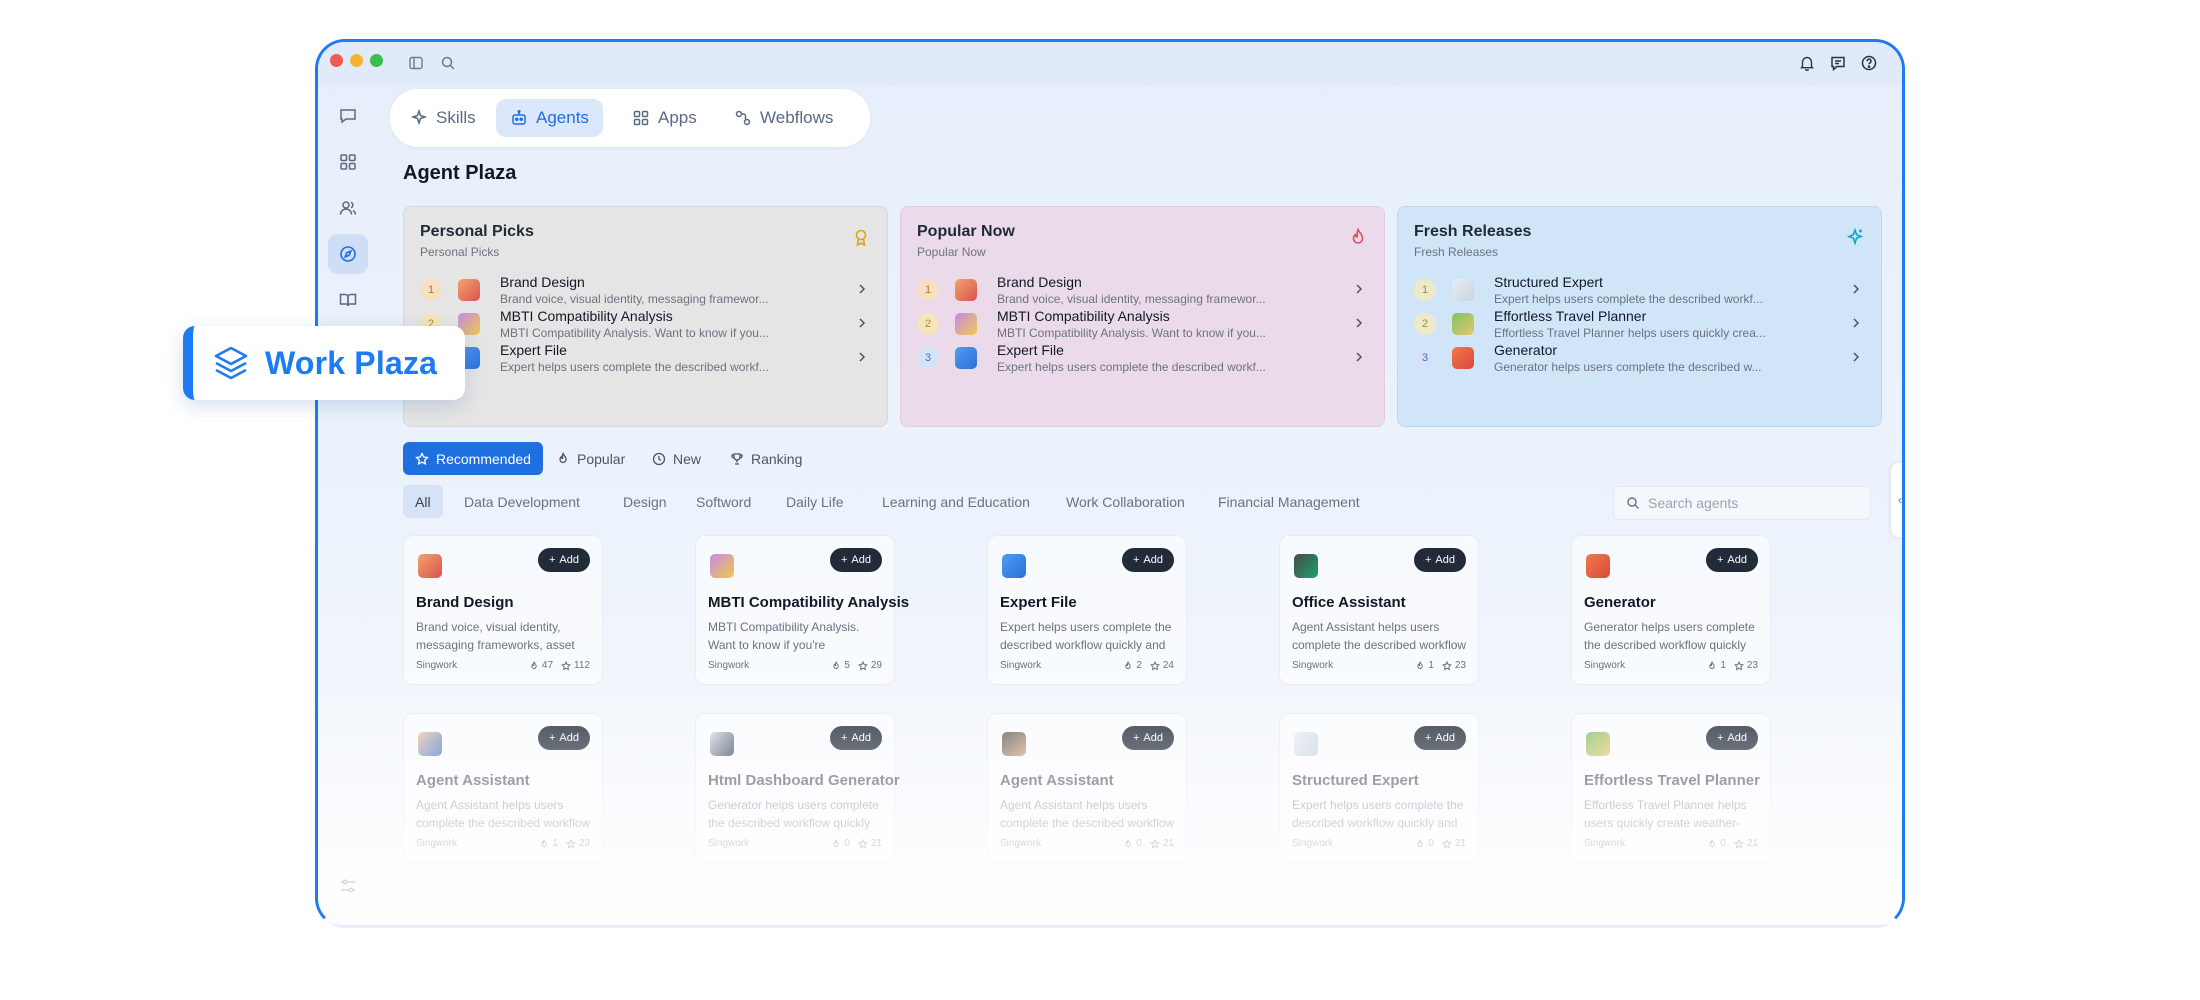 The width and height of the screenshot is (2200, 1000). I want to click on category-design: Design, so click(645, 501).